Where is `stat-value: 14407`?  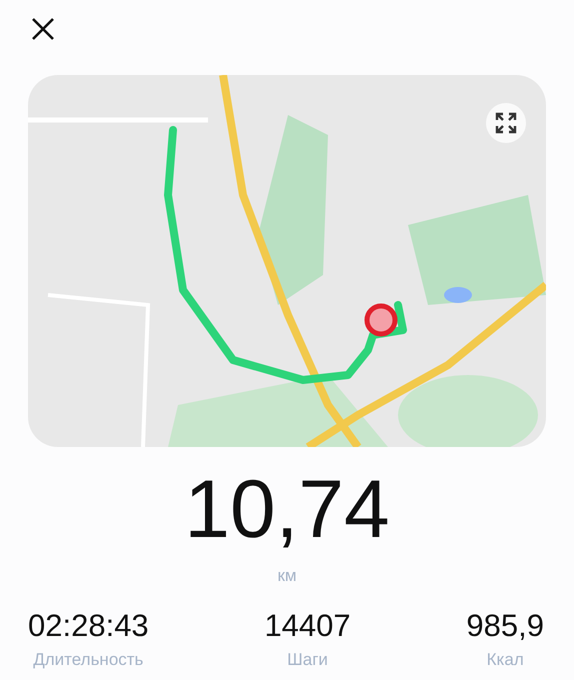 stat-value: 14407 is located at coordinates (307, 625).